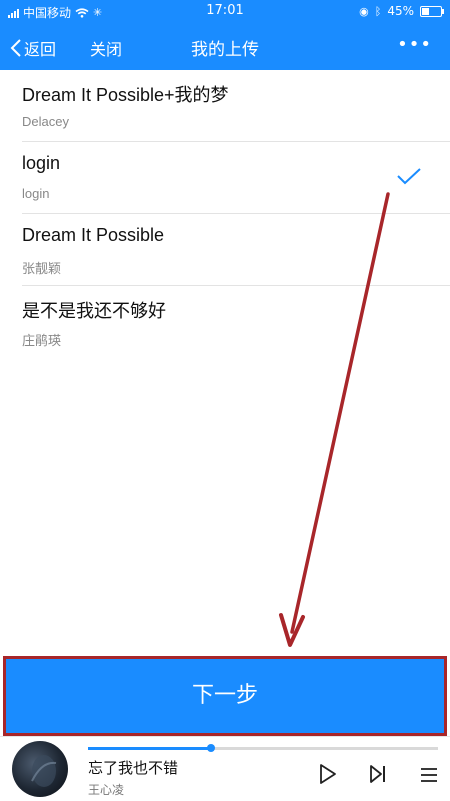 The width and height of the screenshot is (450, 801). I want to click on page-title: 我的上传, so click(225, 50).